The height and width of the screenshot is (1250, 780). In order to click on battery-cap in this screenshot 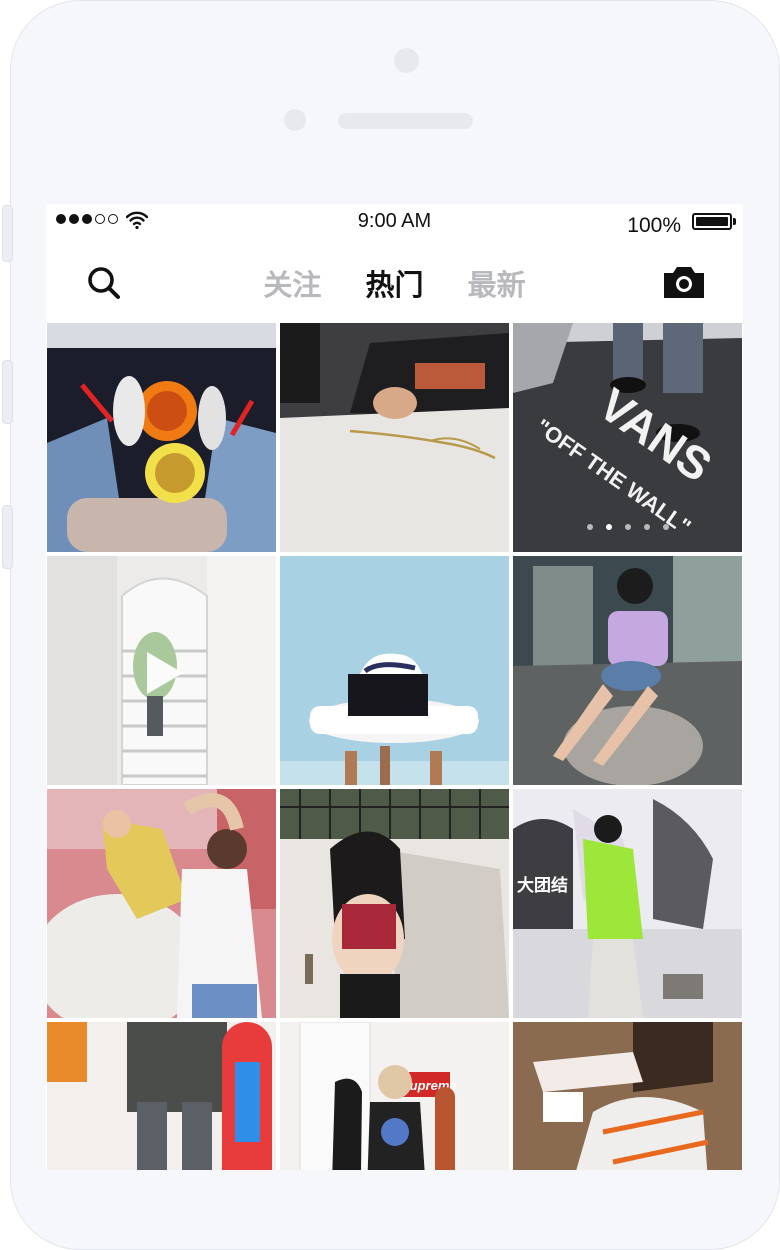, I will do `click(734, 221)`.